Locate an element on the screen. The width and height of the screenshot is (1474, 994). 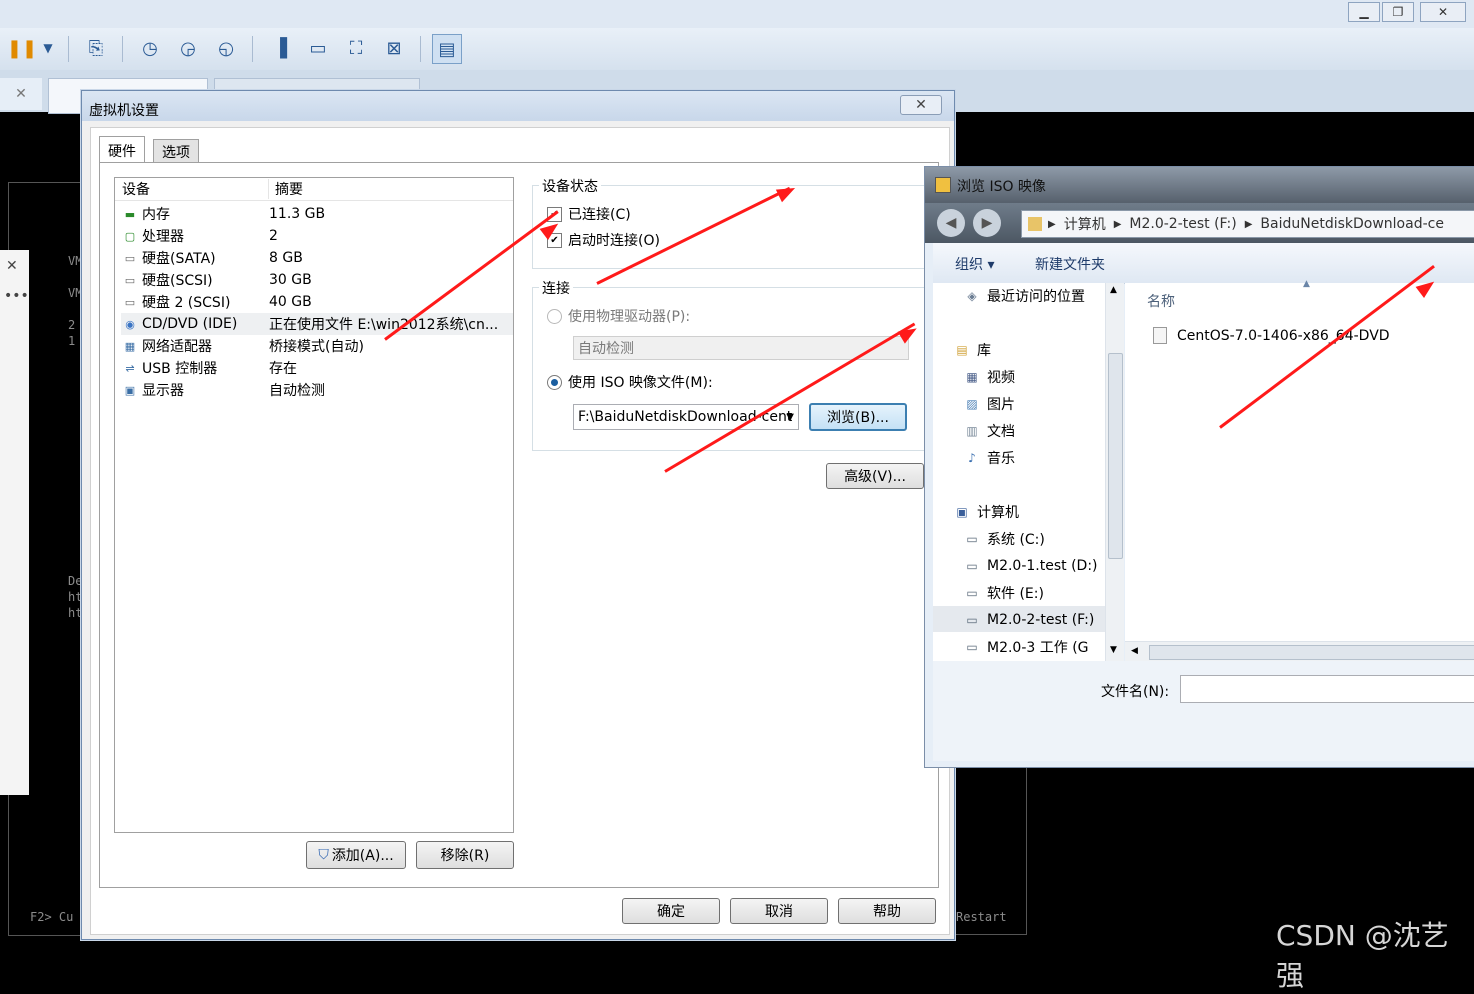
snapshot-icon: ◷ is located at coordinates (150, 48).